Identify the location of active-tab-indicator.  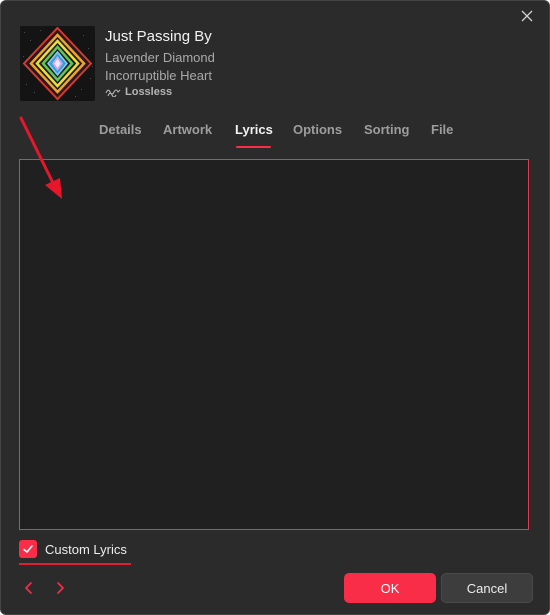
(253, 147).